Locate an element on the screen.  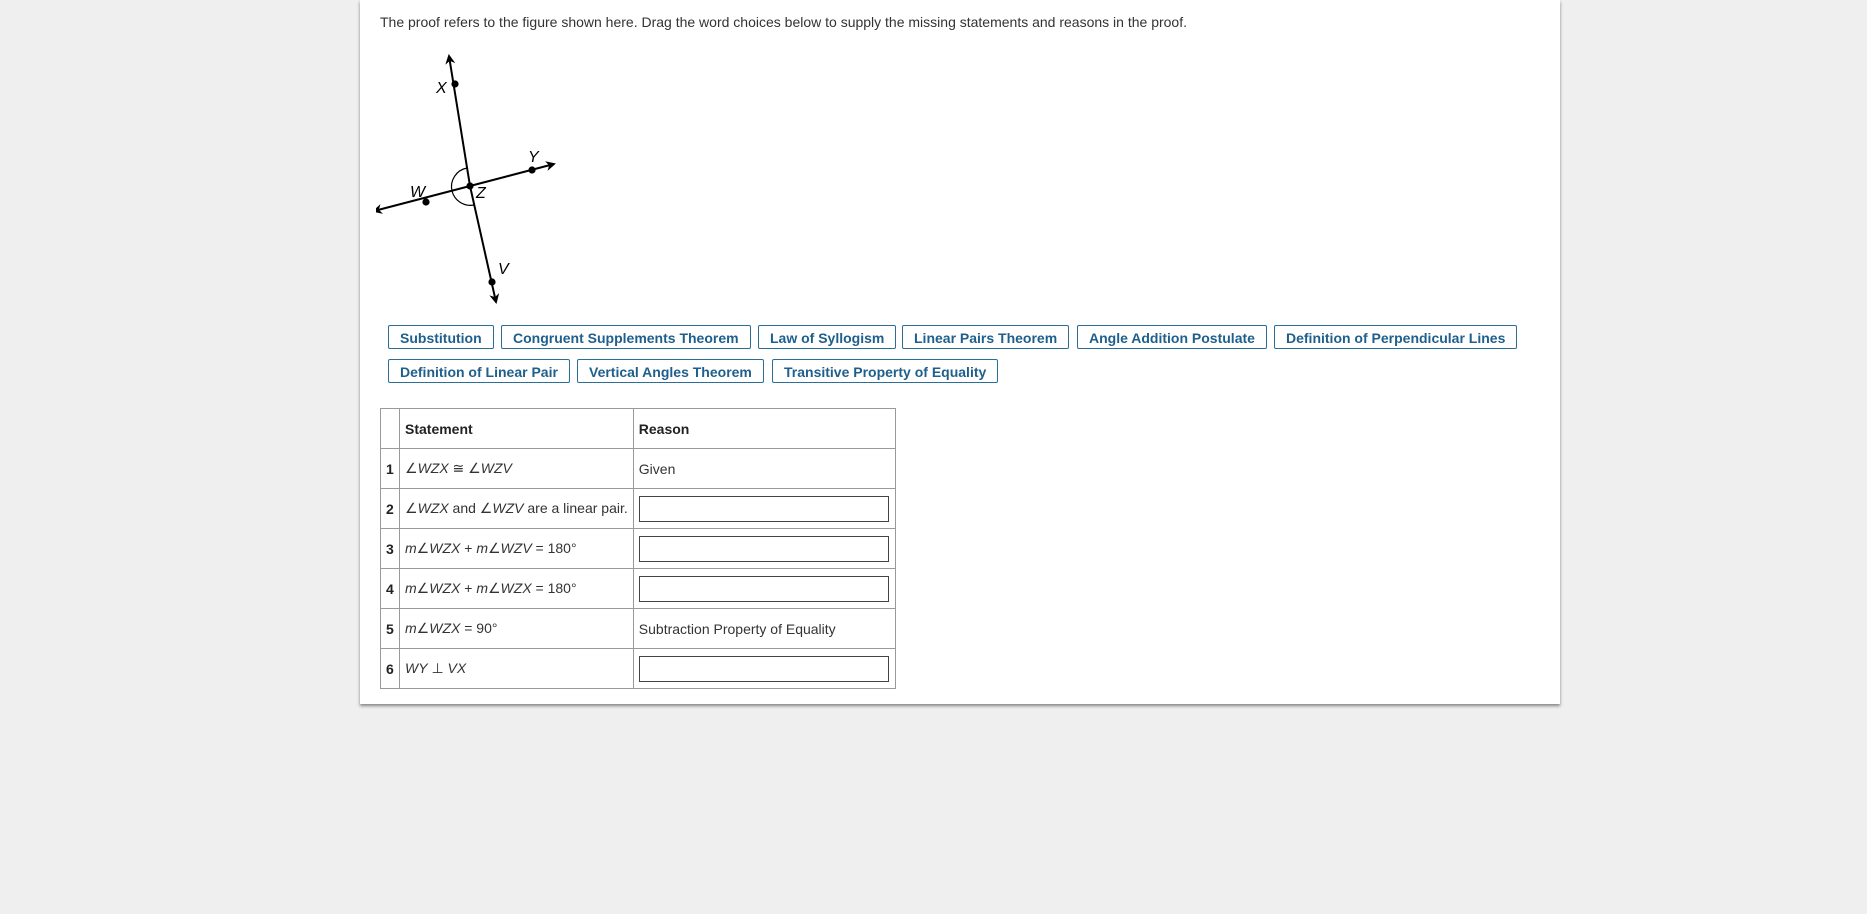
row-number: 3 is located at coordinates (390, 548).